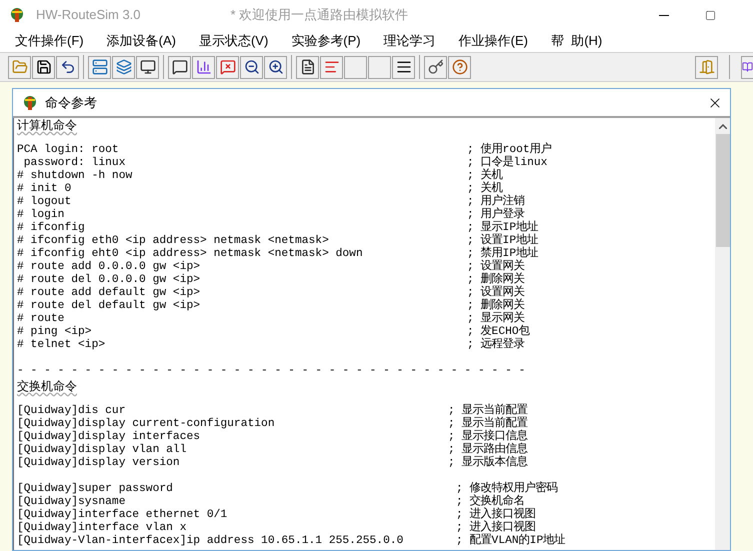  What do you see at coordinates (61, 345) in the screenshot?
I see `command-text: # telnet <ip>` at bounding box center [61, 345].